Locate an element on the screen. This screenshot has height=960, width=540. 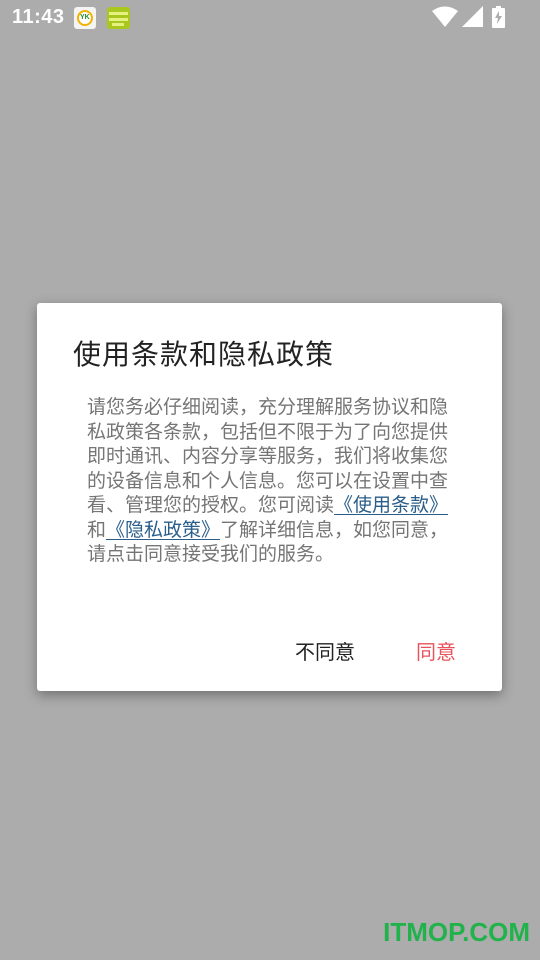
agree-button: 同意 is located at coordinates (436, 650).